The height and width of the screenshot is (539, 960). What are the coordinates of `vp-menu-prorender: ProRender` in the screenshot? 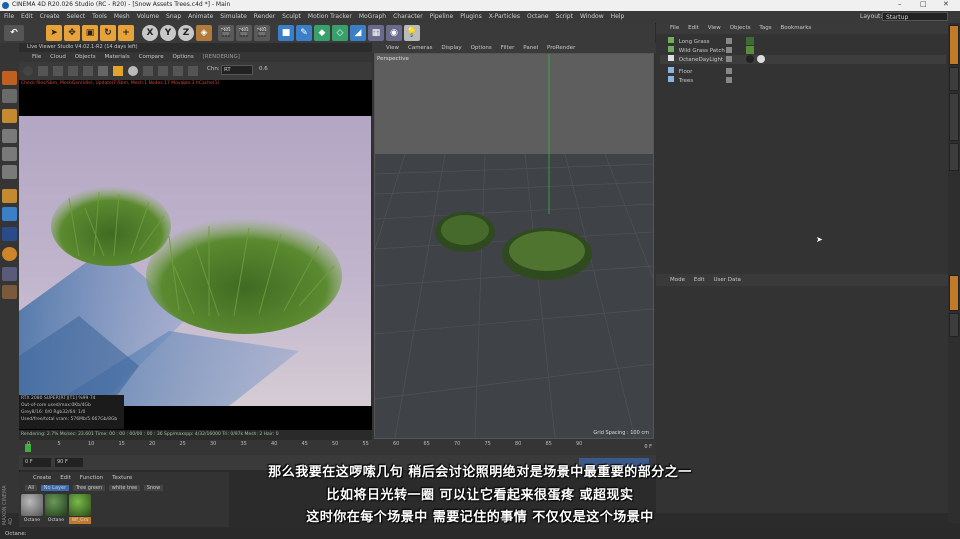 It's located at (561, 48).